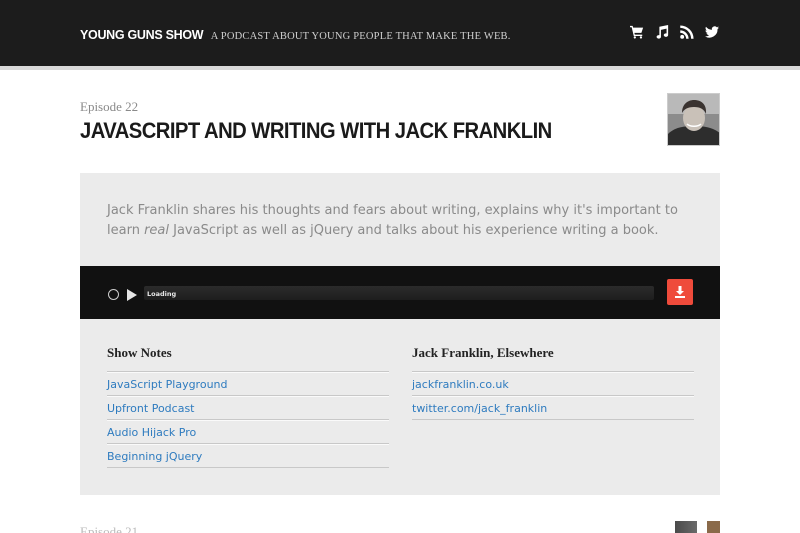 Image resolution: width=800 pixels, height=533 pixels. Describe the element at coordinates (113, 294) in the screenshot. I see `replay-icon` at that location.